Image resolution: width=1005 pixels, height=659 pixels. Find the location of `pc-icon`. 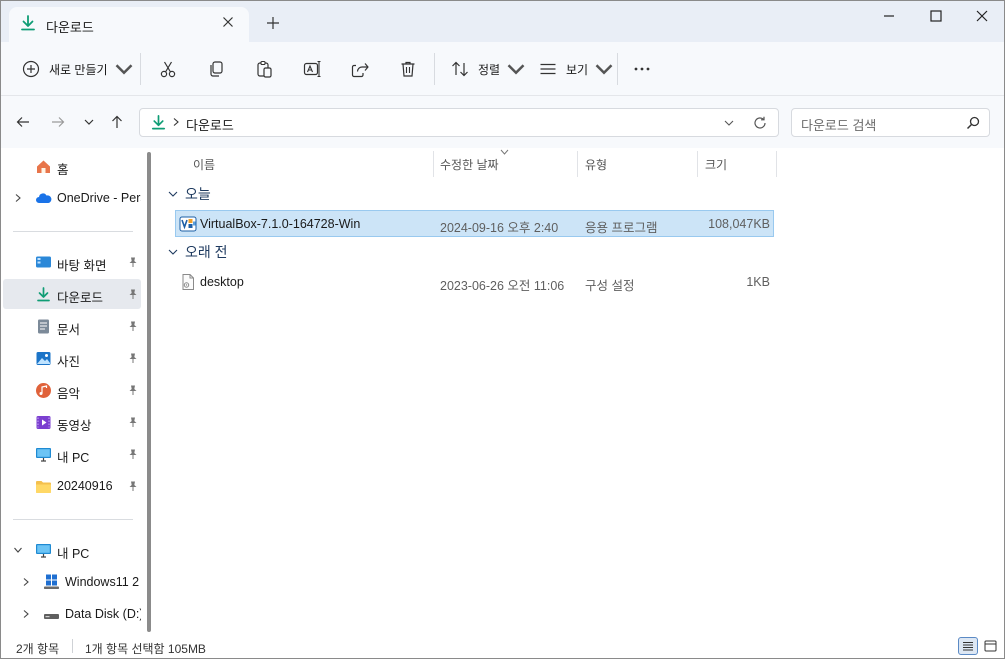

pc-icon is located at coordinates (43, 455).